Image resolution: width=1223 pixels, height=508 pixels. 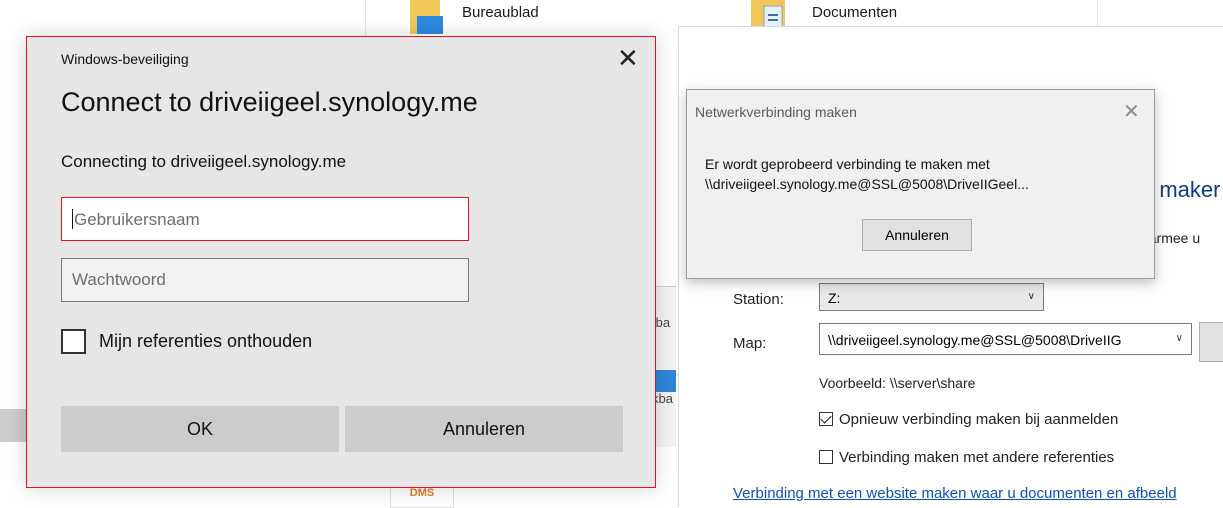 I want to click on dialog-subtitle: Connecting to driveiigeel.synology.me, so click(x=204, y=161).